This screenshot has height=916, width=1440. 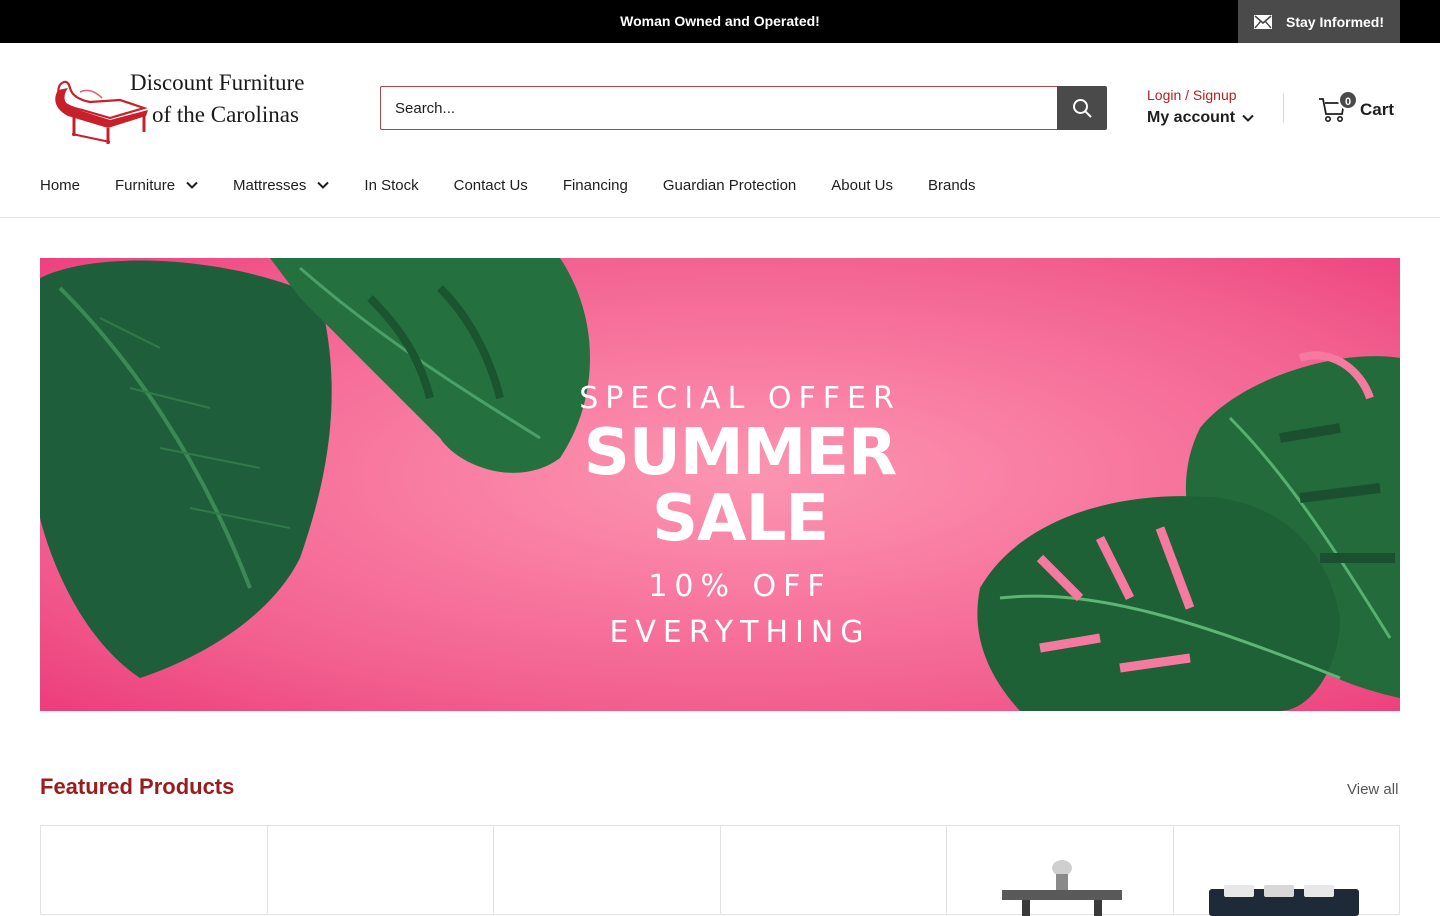 I want to click on login-signup-link: Login / Signup, so click(x=1207, y=95).